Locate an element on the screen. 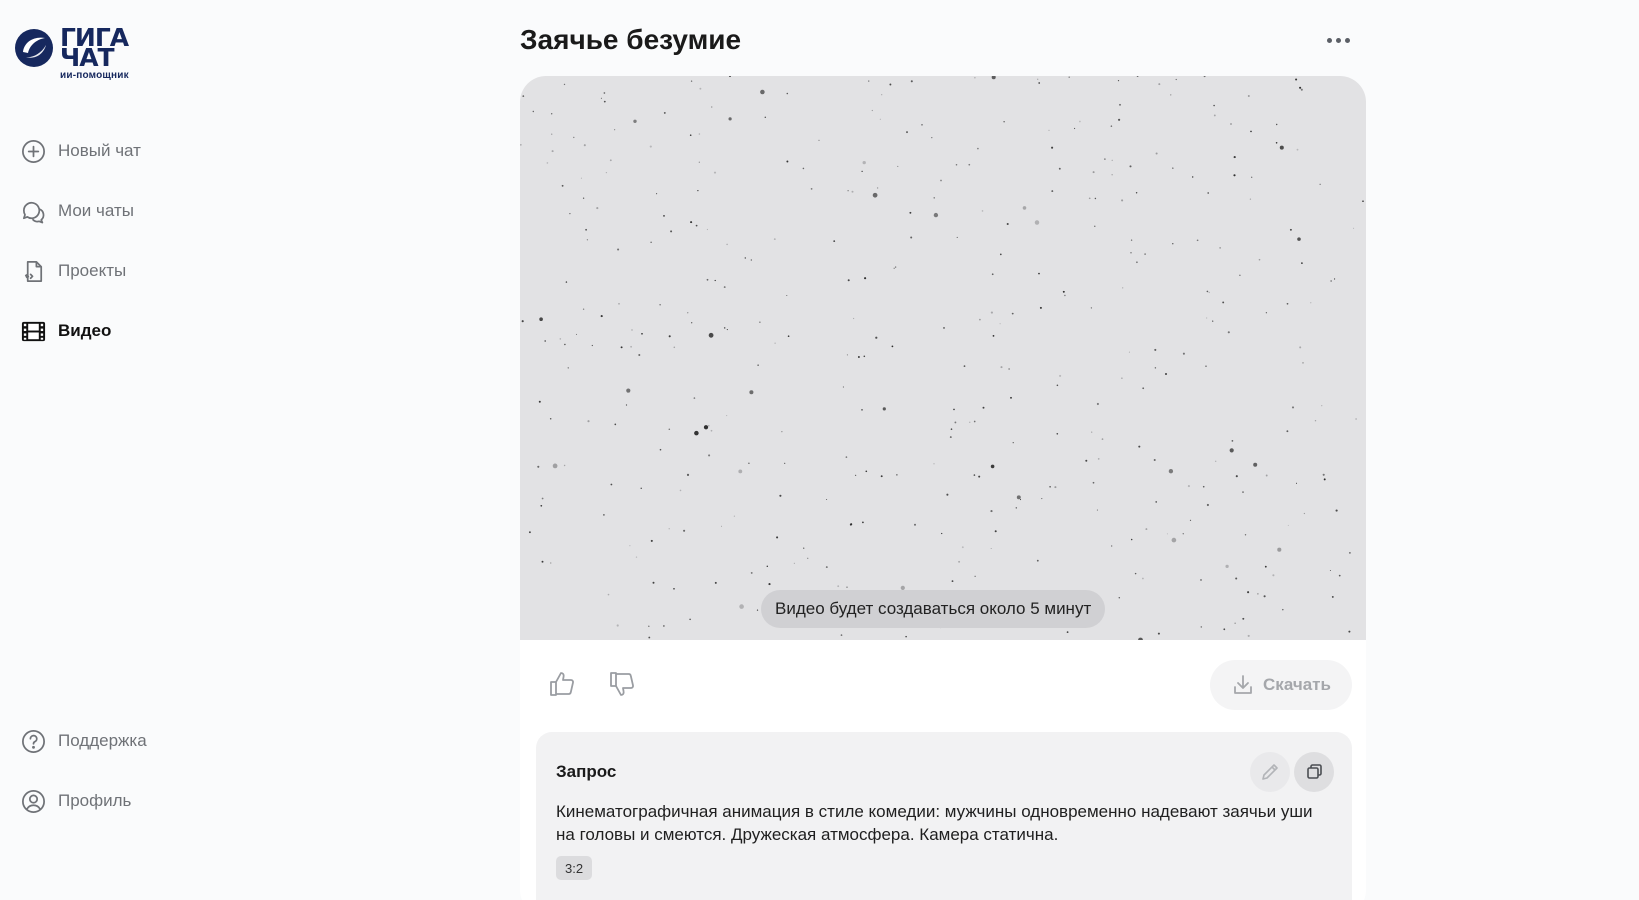 This screenshot has height=900, width=1639. edit-request-button is located at coordinates (1270, 772).